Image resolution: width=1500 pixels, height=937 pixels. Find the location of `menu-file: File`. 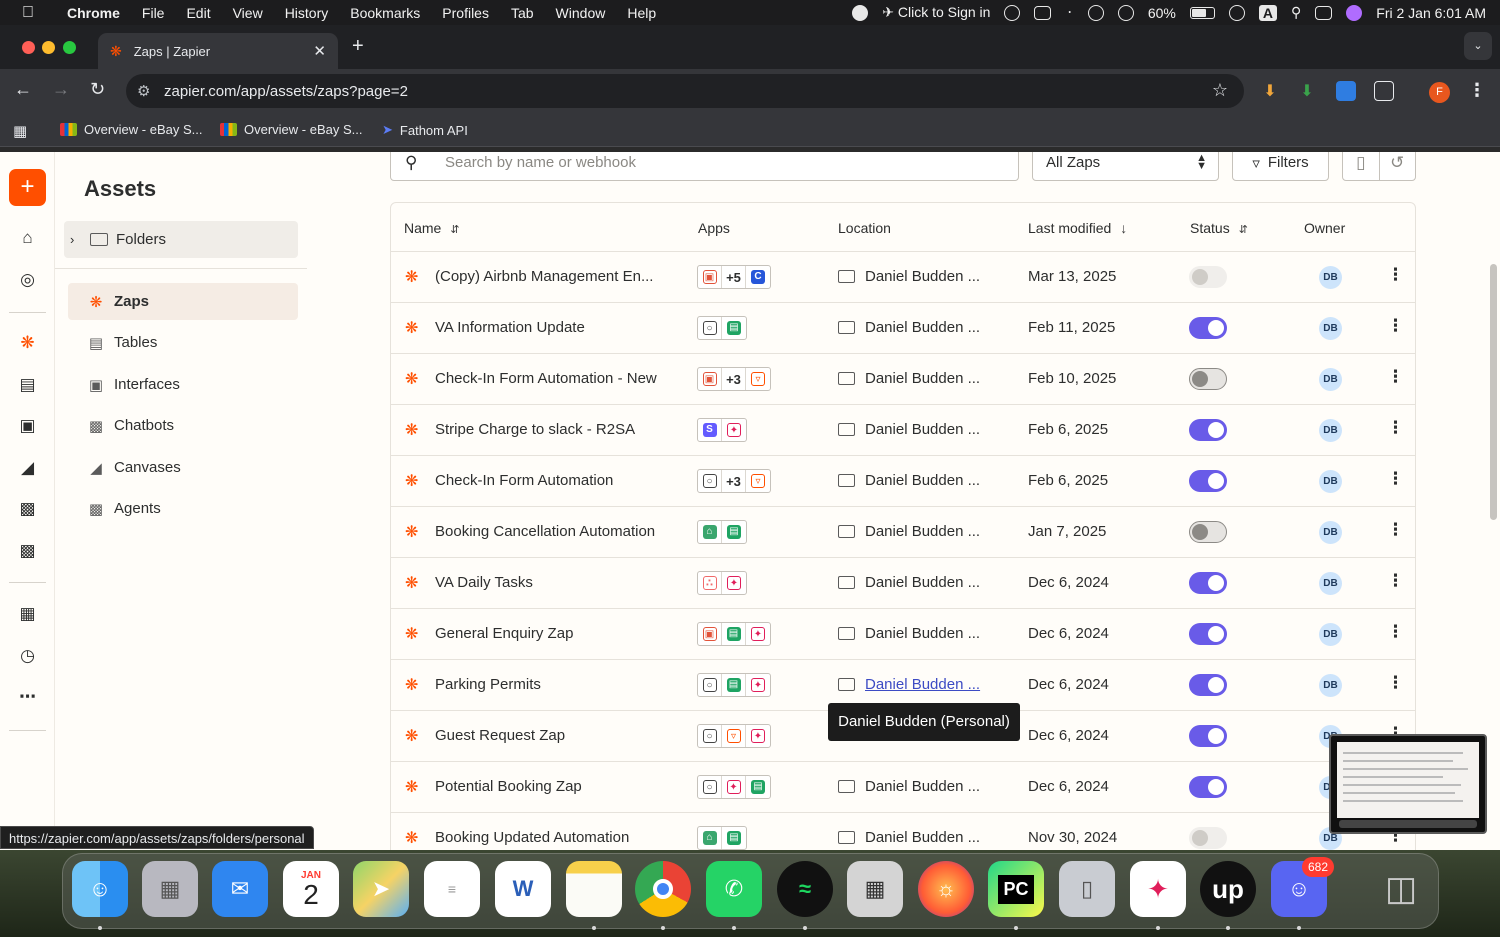

menu-file: File is located at coordinates (153, 13).